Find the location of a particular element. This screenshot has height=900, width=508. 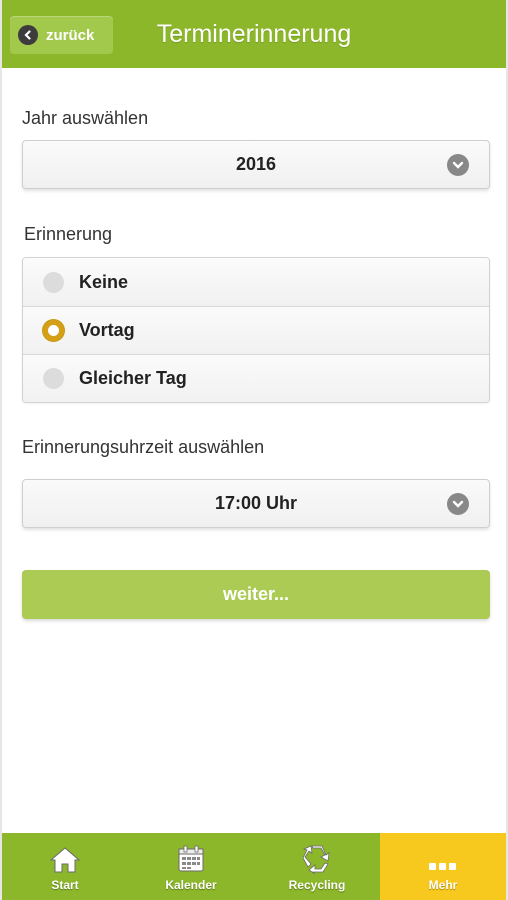

calendar-icon is located at coordinates (191, 858).